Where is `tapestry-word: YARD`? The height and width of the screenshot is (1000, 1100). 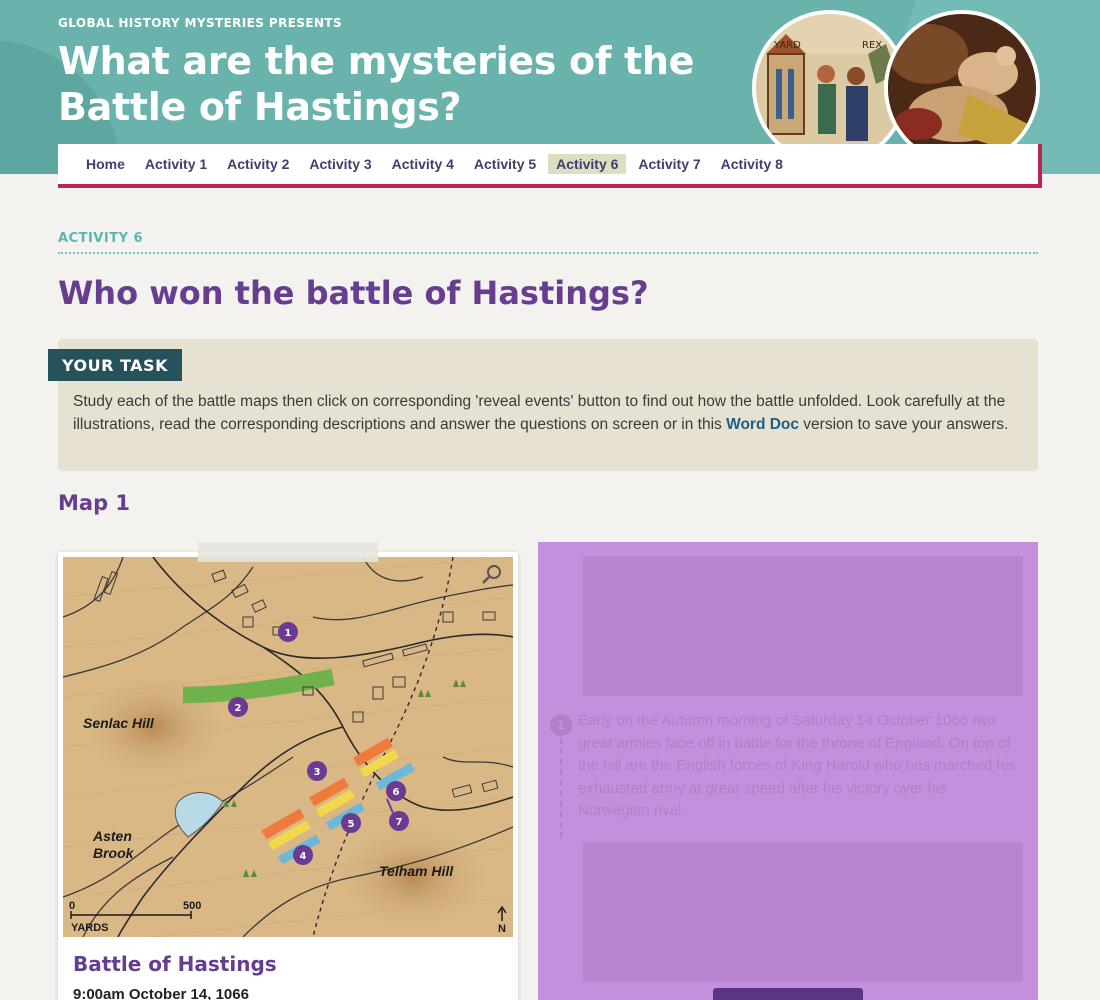
tapestry-word: YARD is located at coordinates (787, 45).